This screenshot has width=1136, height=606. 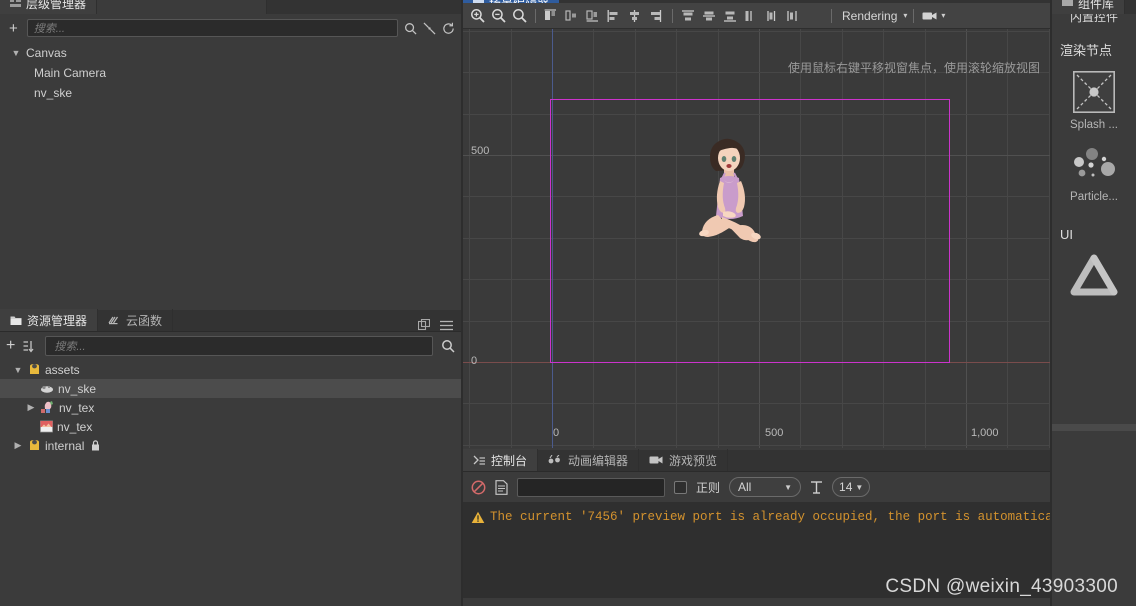 I want to click on tree-item-label: Canvas, so click(x=46, y=53).